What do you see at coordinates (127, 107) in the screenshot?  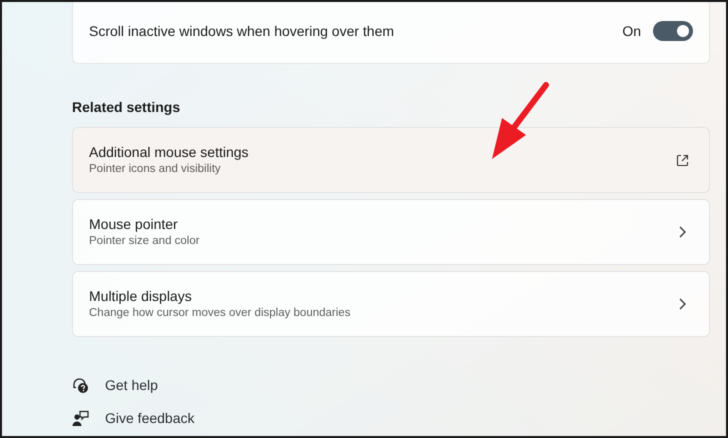 I see `section-heading: Related settings` at bounding box center [127, 107].